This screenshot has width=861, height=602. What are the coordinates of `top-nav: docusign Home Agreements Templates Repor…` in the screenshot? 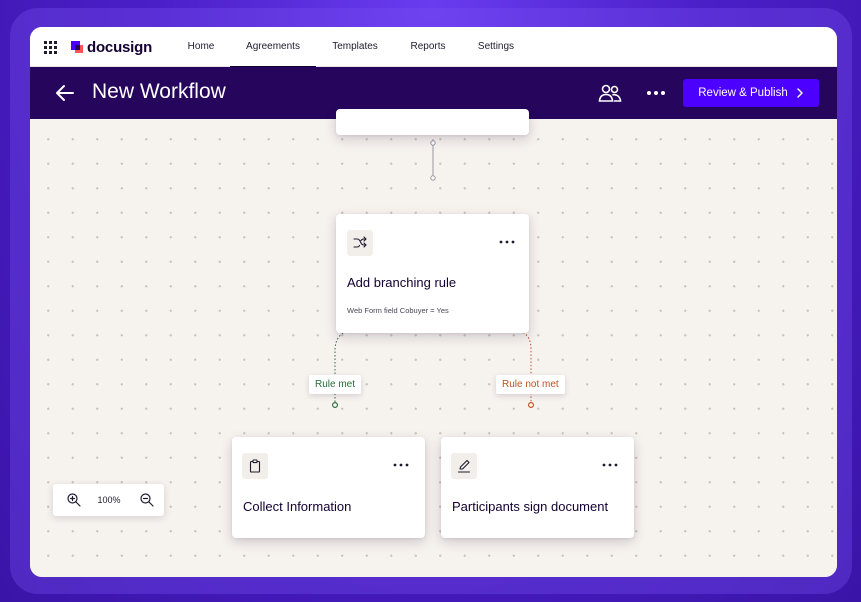 It's located at (433, 47).